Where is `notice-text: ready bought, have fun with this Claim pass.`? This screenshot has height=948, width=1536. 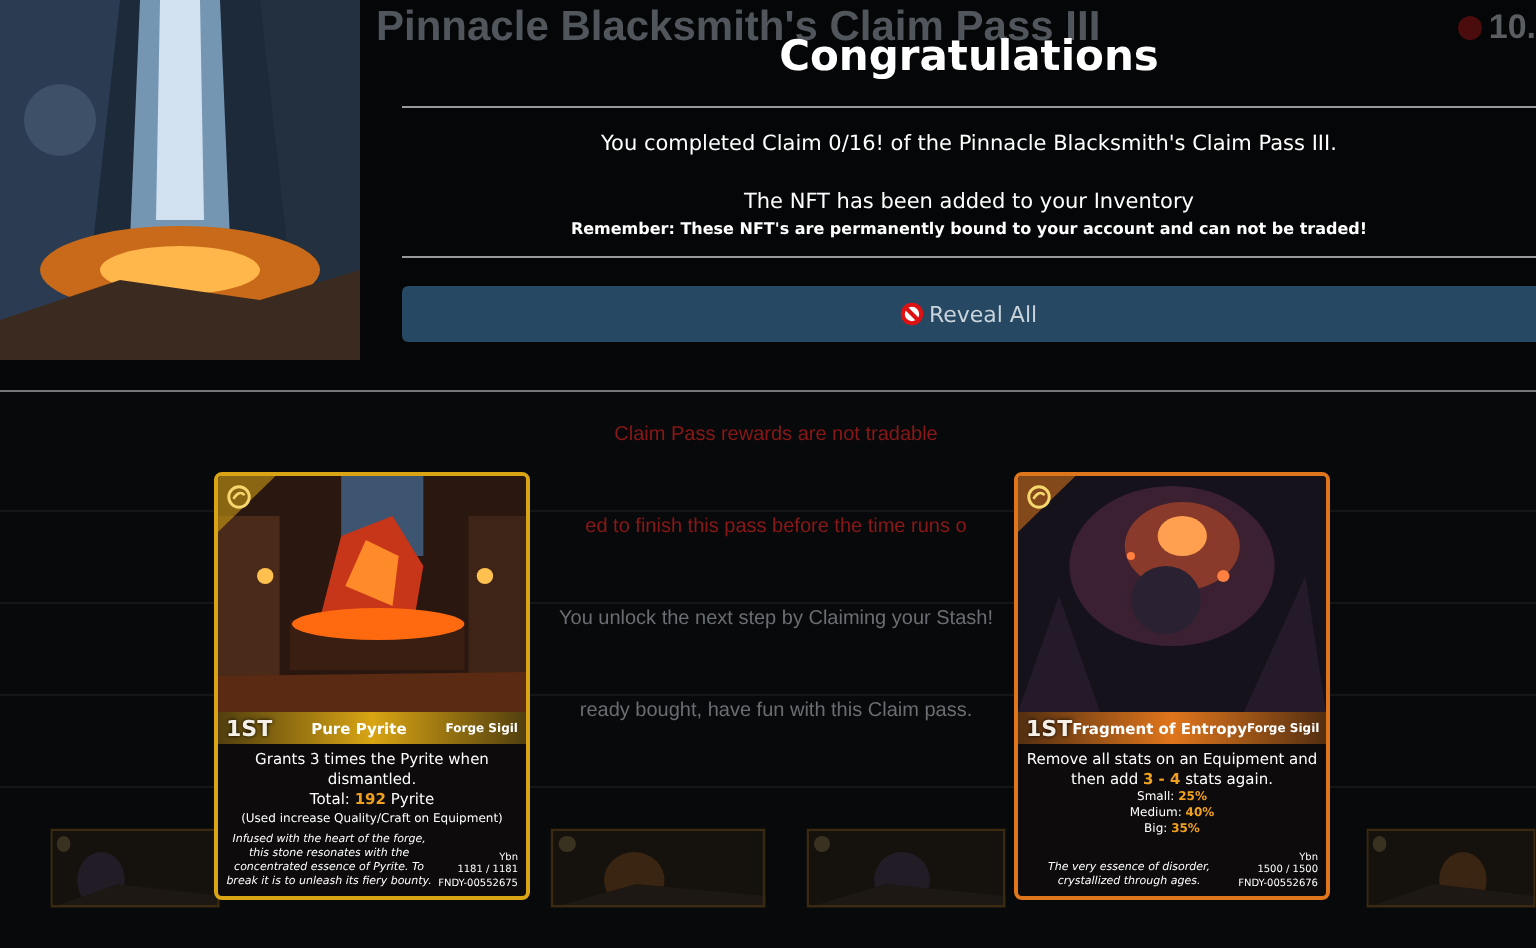
notice-text: ready bought, have fun with this Claim pass. is located at coordinates (776, 712).